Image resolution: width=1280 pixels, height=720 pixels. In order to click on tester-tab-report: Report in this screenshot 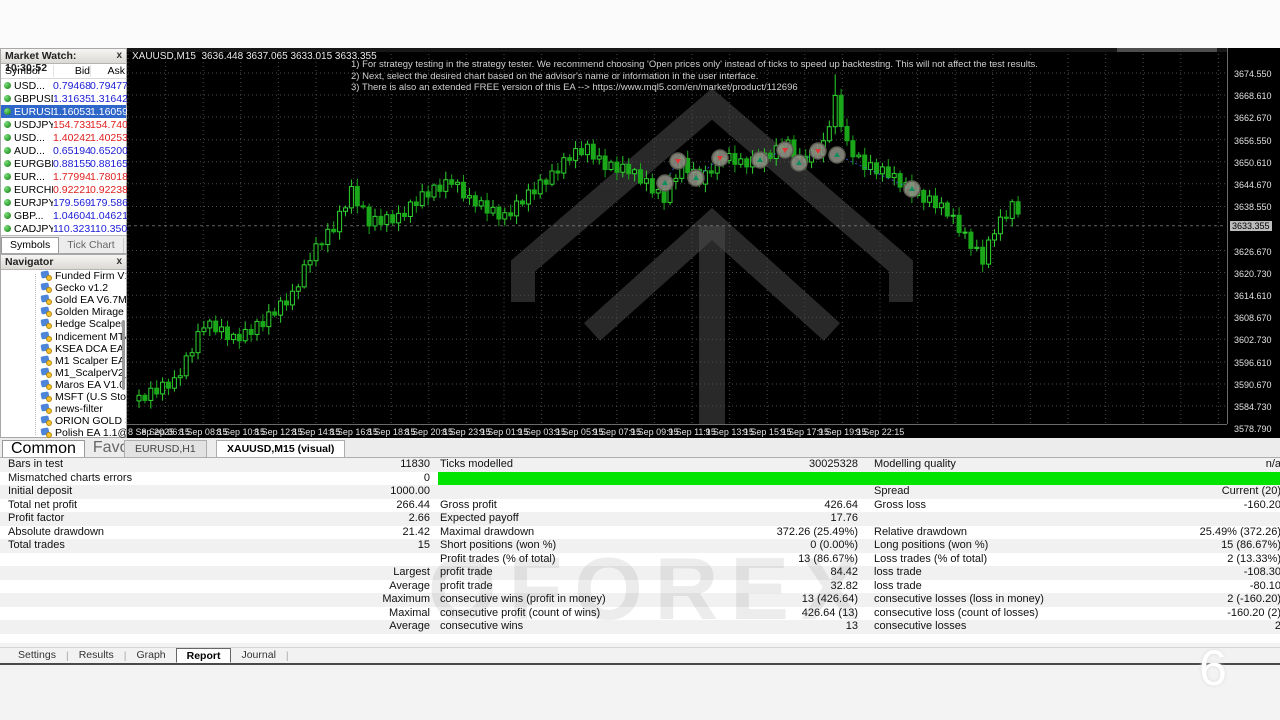, I will do `click(203, 655)`.